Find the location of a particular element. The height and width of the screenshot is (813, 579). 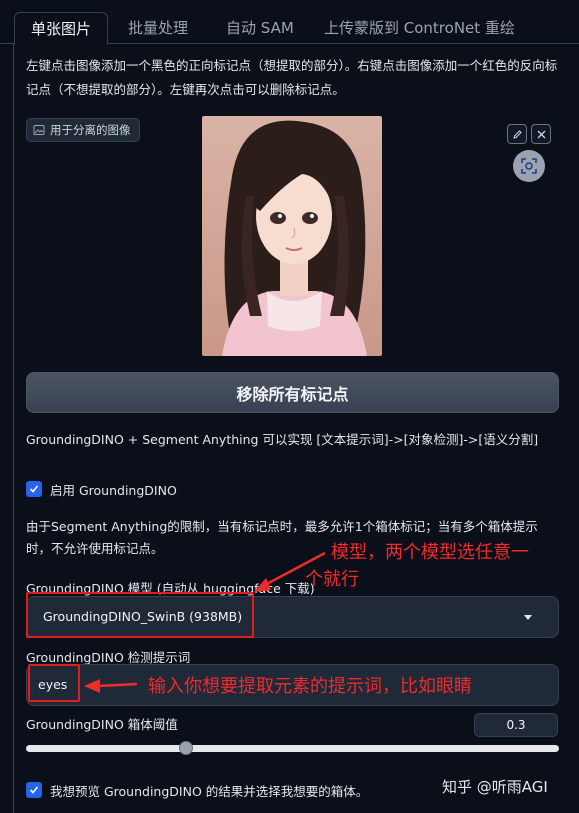

prompt-annotation: 输入你想要提取元素的提示词，比如眼睛 is located at coordinates (310, 686).